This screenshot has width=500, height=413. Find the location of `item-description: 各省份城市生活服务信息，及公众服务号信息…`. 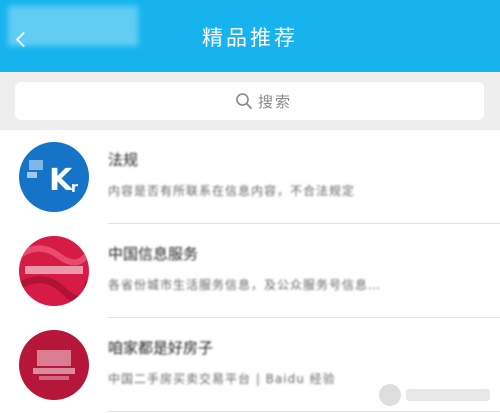

item-description: 各省份城市生活服务信息，及公众服务号信息… is located at coordinates (245, 285).